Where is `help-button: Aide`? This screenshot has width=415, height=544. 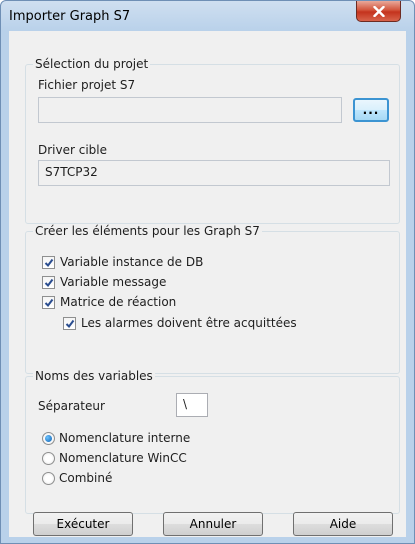
help-button: Aide is located at coordinates (343, 524).